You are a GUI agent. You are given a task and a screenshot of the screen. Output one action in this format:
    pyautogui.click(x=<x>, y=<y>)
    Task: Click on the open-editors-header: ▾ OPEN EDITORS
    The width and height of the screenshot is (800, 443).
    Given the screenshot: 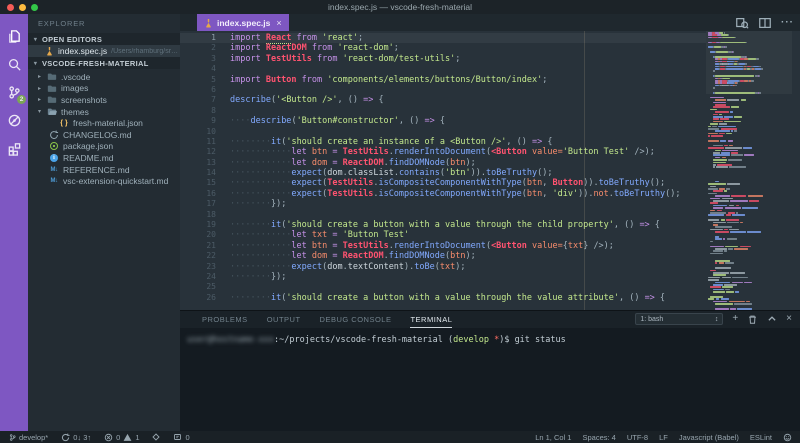 What is the action you would take?
    pyautogui.click(x=104, y=39)
    